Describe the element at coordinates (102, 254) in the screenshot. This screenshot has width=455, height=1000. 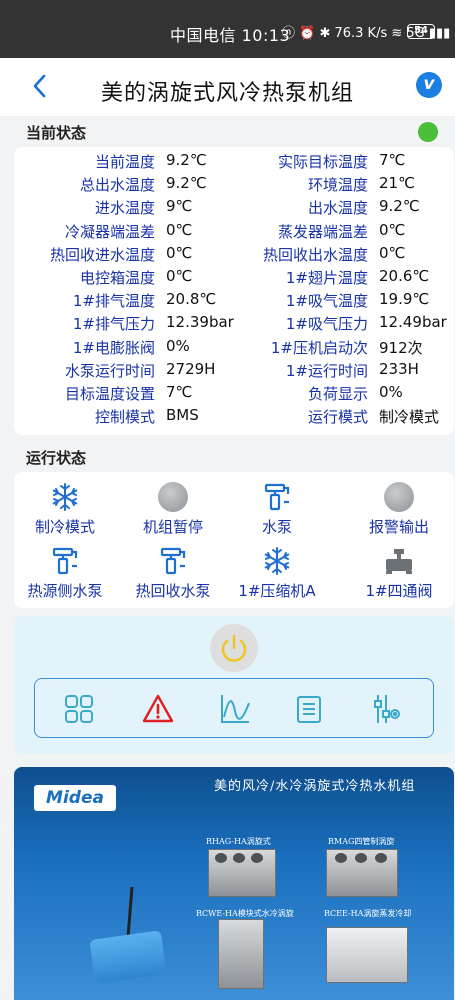
I see `status-label: 热回收进水温度` at that location.